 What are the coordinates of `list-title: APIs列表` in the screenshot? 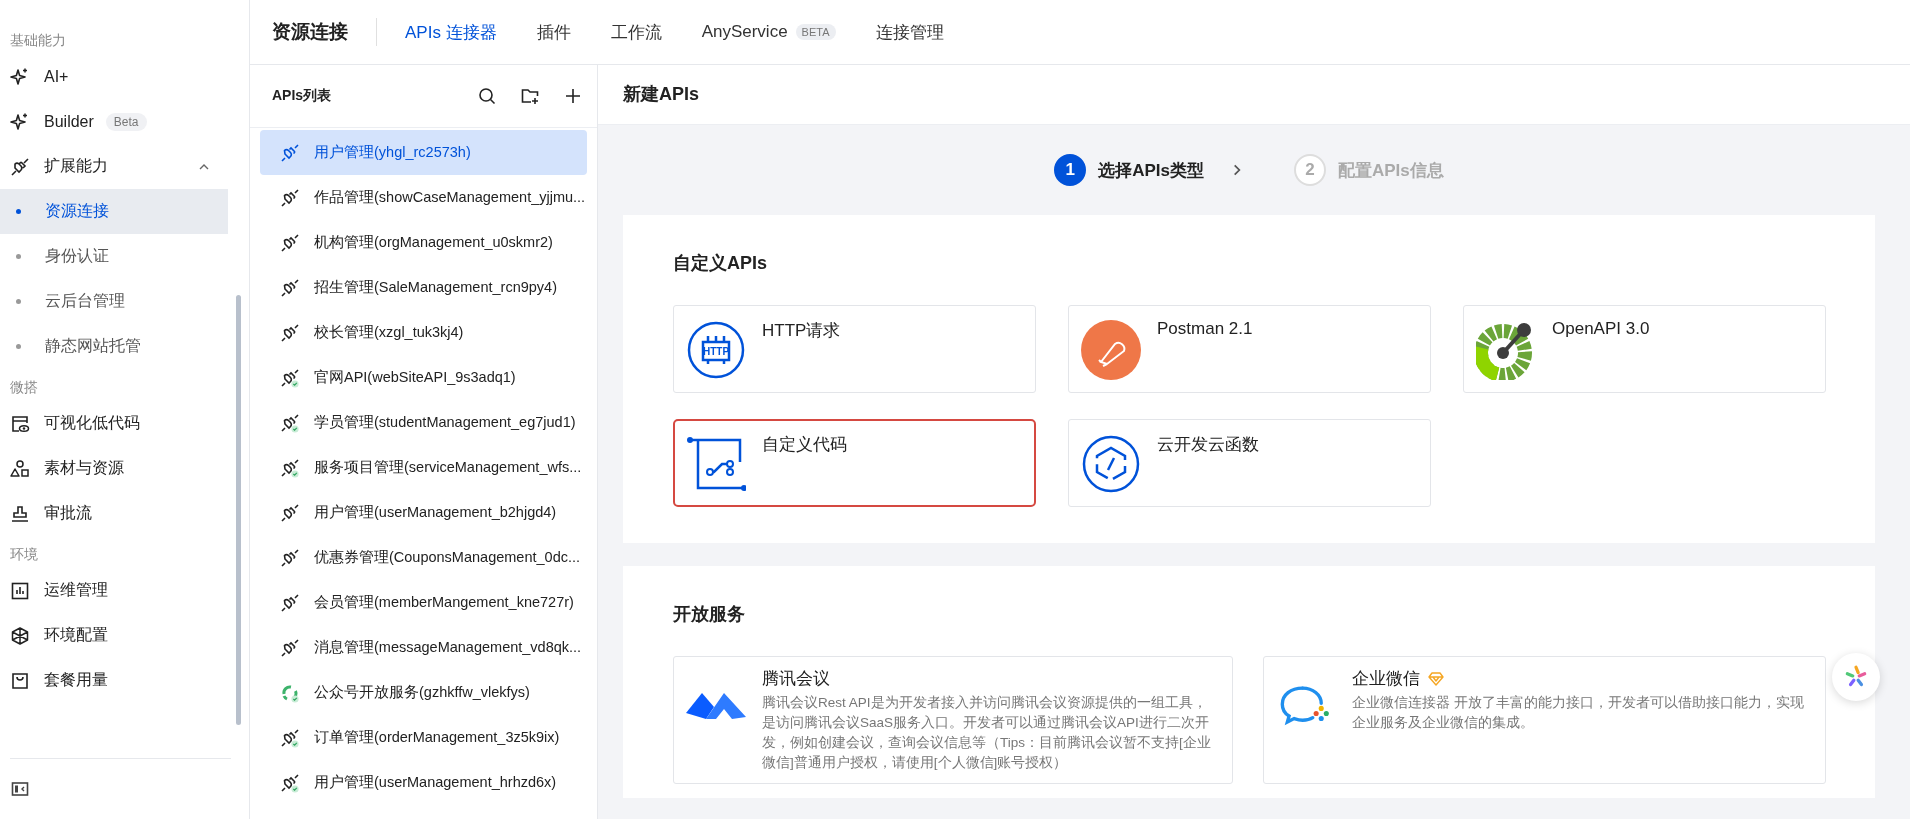 It's located at (302, 96).